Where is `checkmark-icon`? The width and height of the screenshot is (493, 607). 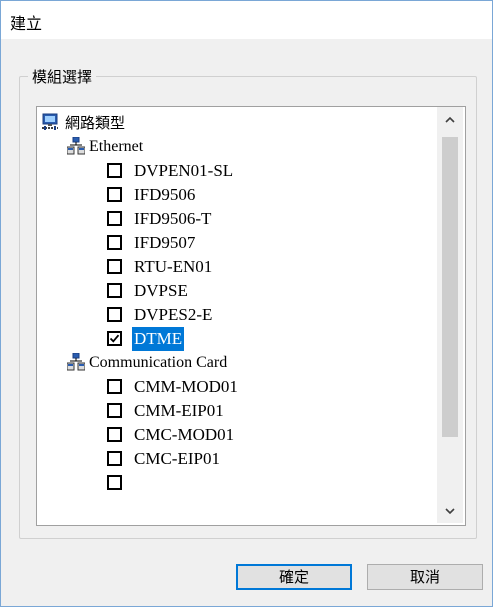
checkmark-icon is located at coordinates (114, 338).